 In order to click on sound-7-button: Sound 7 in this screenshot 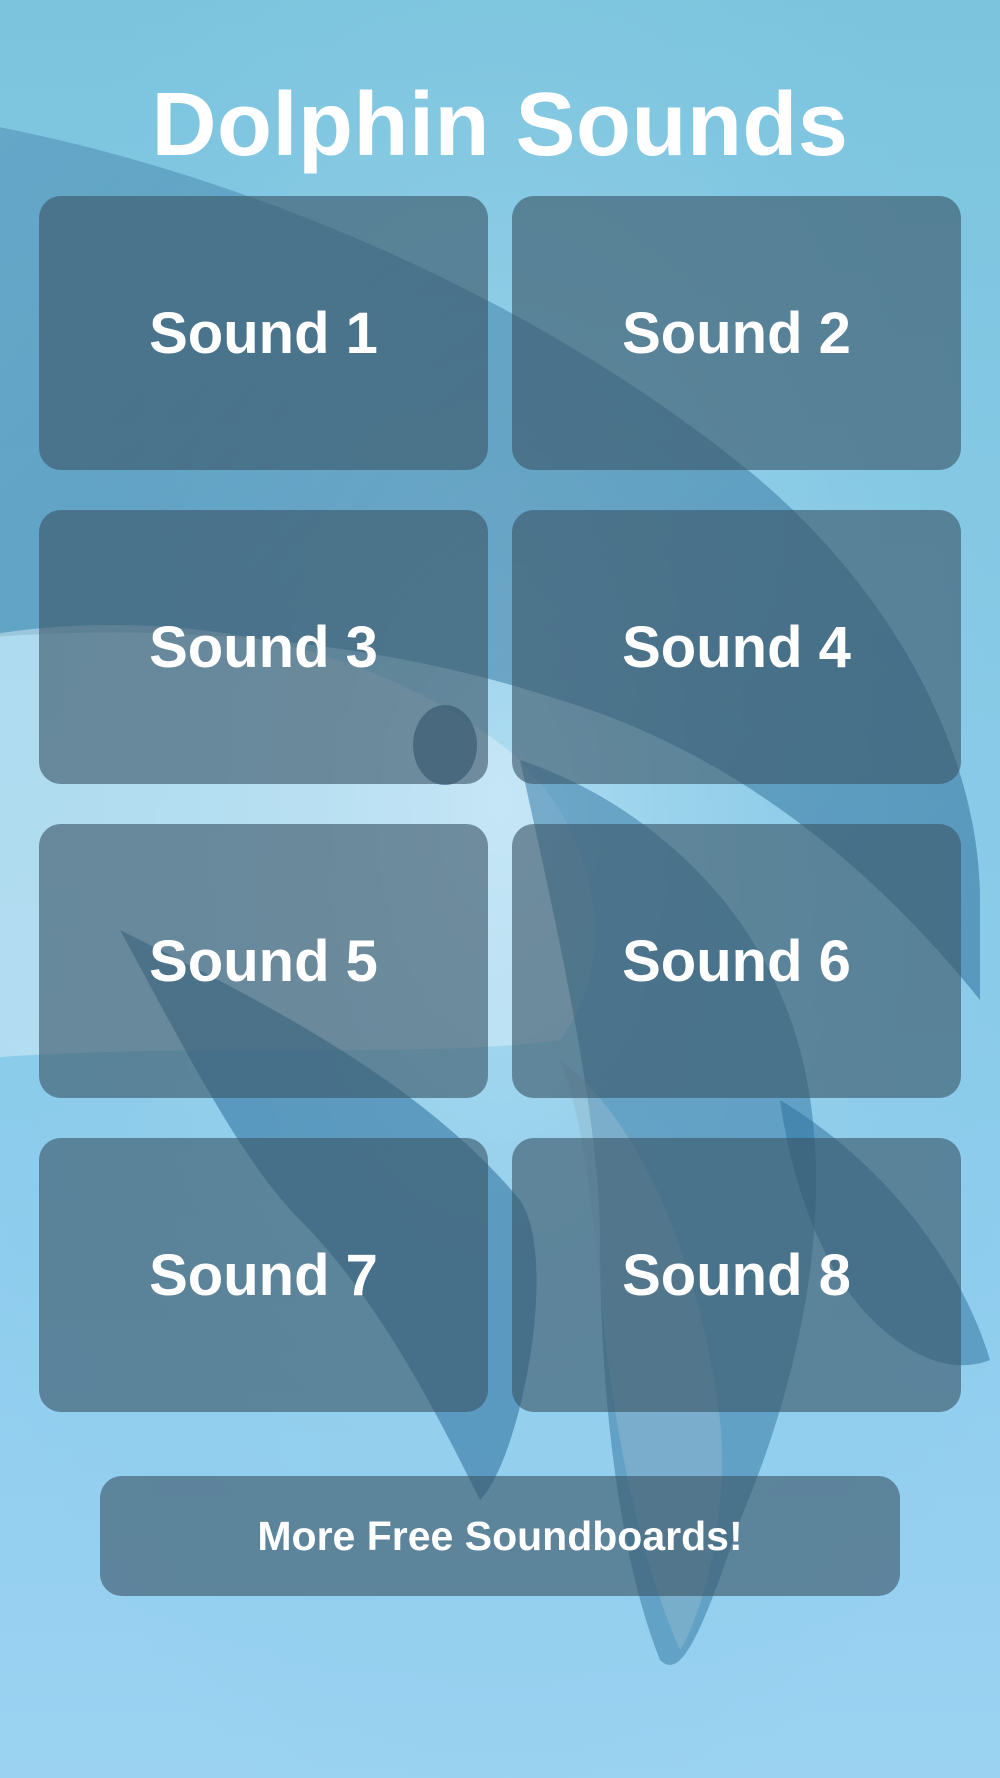, I will do `click(263, 1275)`.